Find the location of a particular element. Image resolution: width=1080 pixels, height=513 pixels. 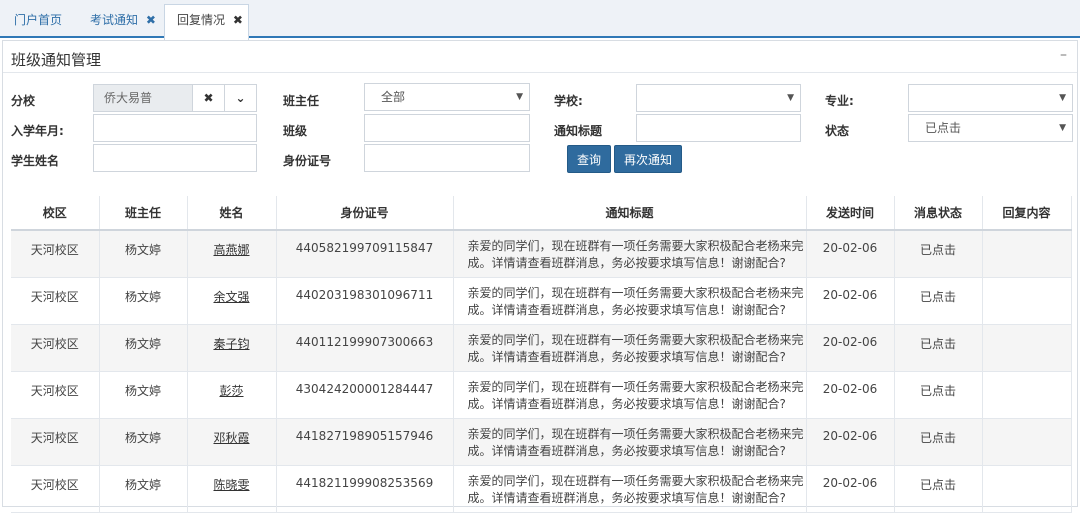

renotify-button: 再次通知 is located at coordinates (648, 159).